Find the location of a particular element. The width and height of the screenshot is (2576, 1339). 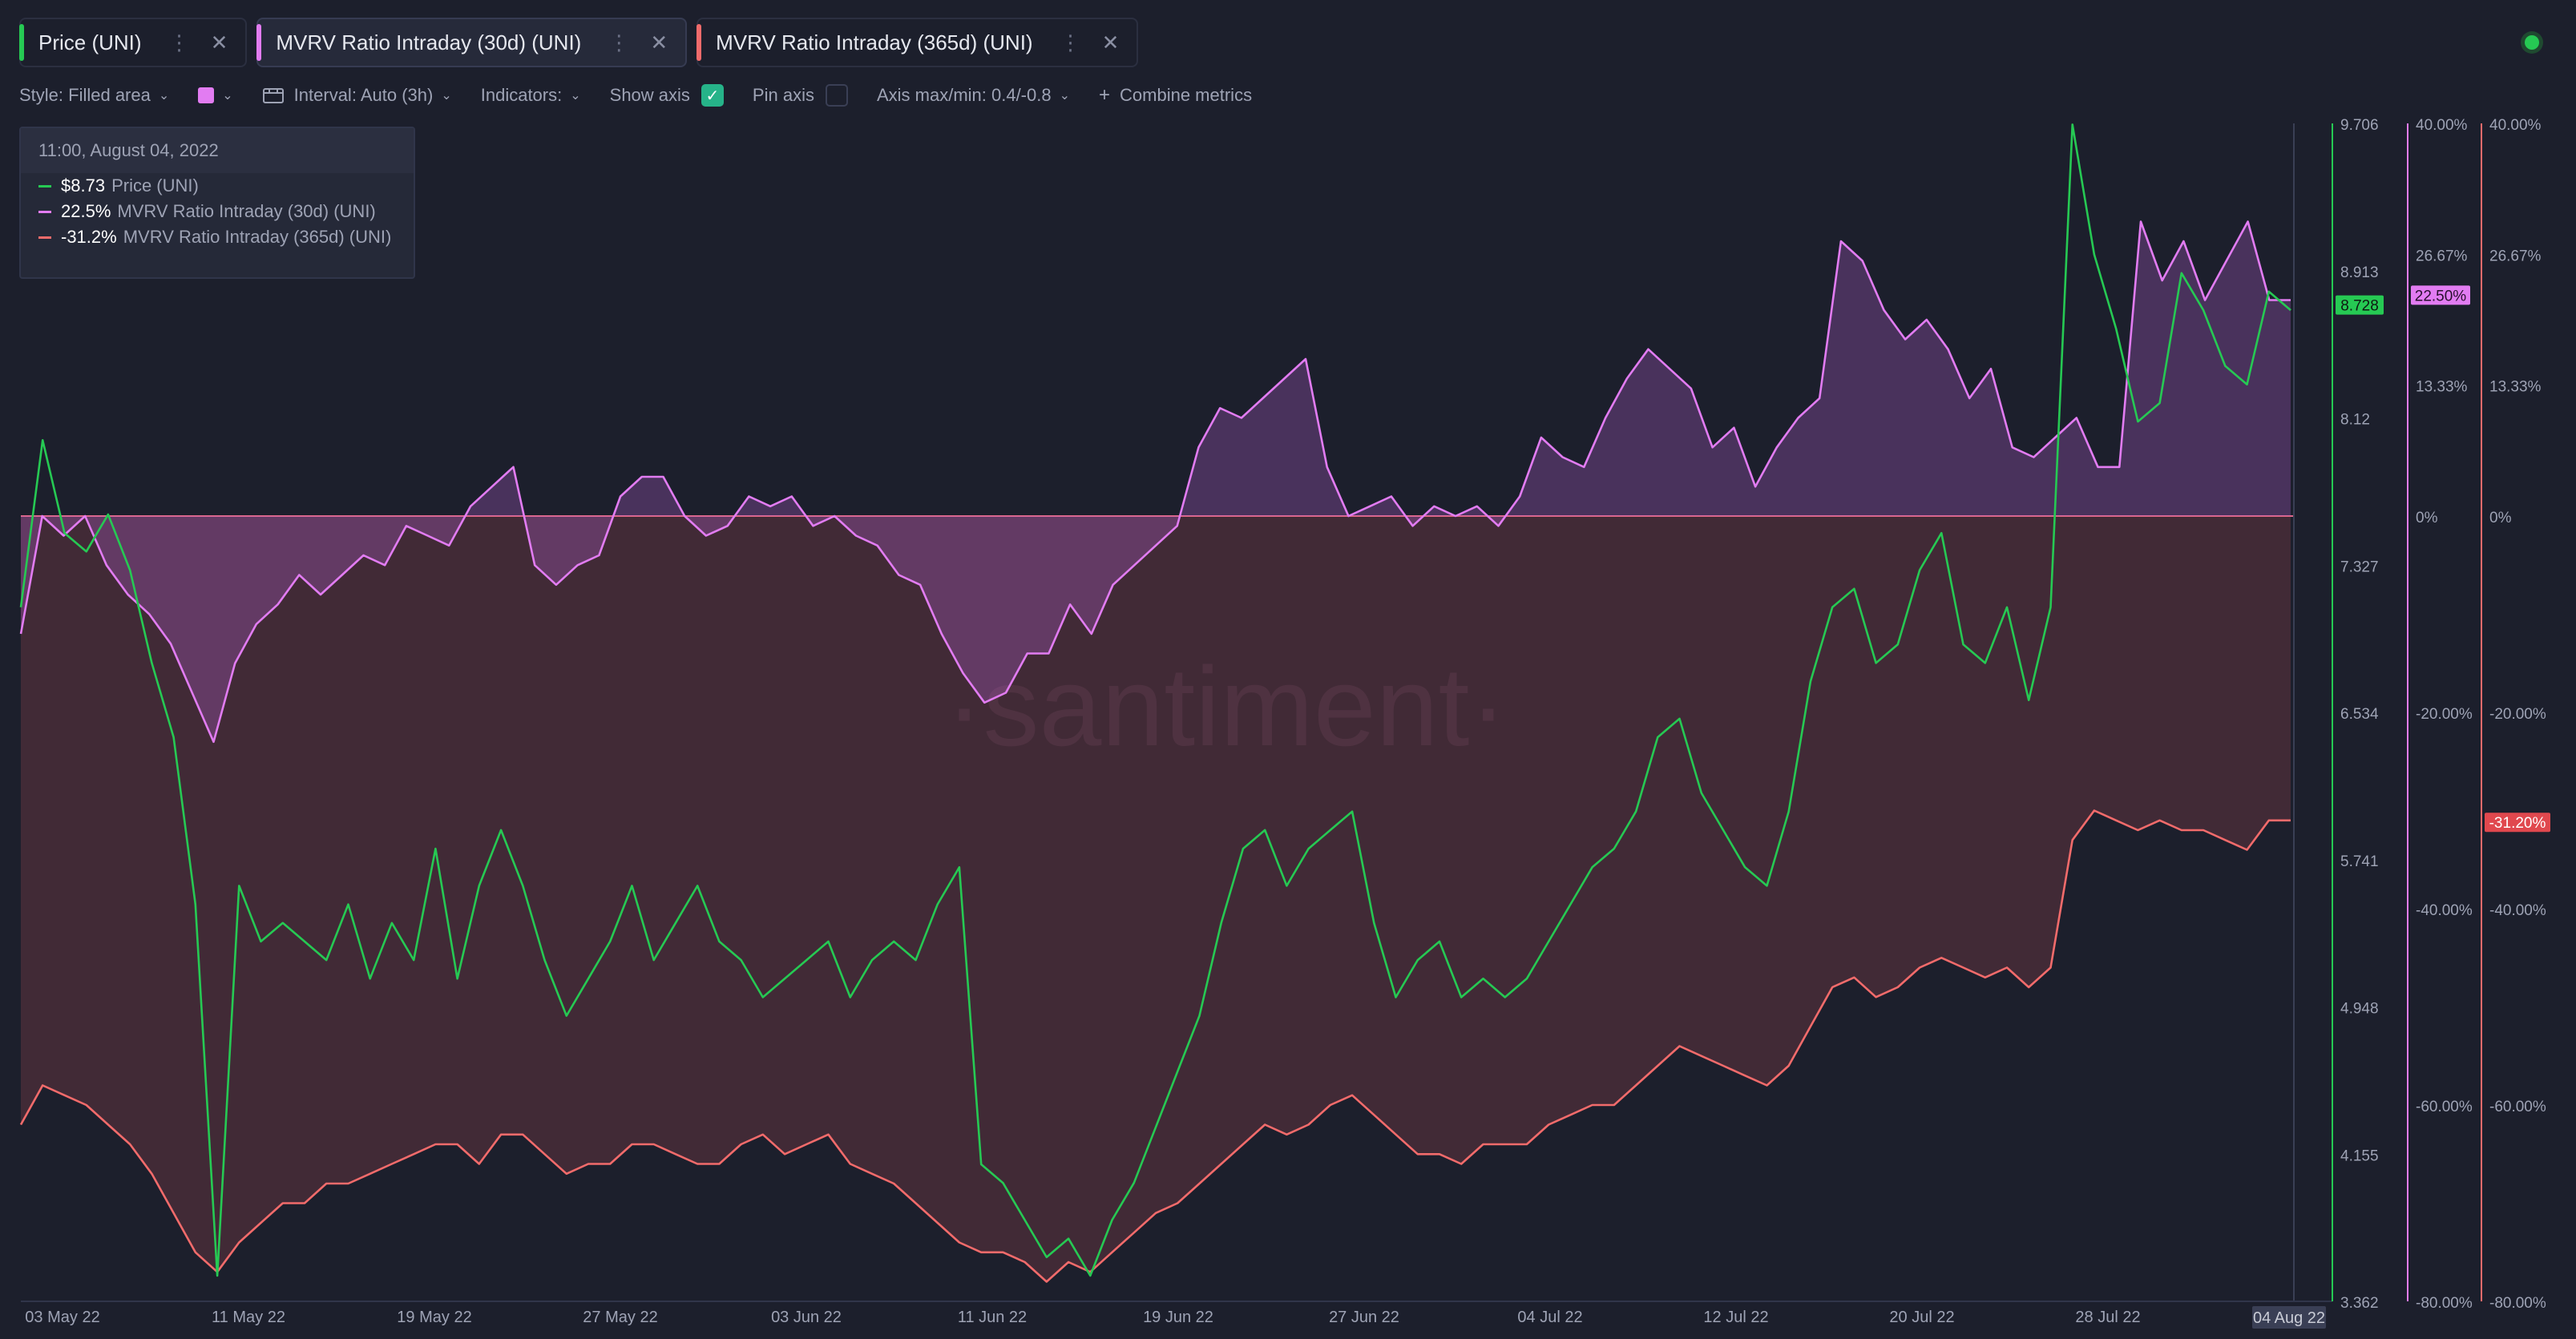

price-tick-label: 6.534 is located at coordinates (2359, 714).